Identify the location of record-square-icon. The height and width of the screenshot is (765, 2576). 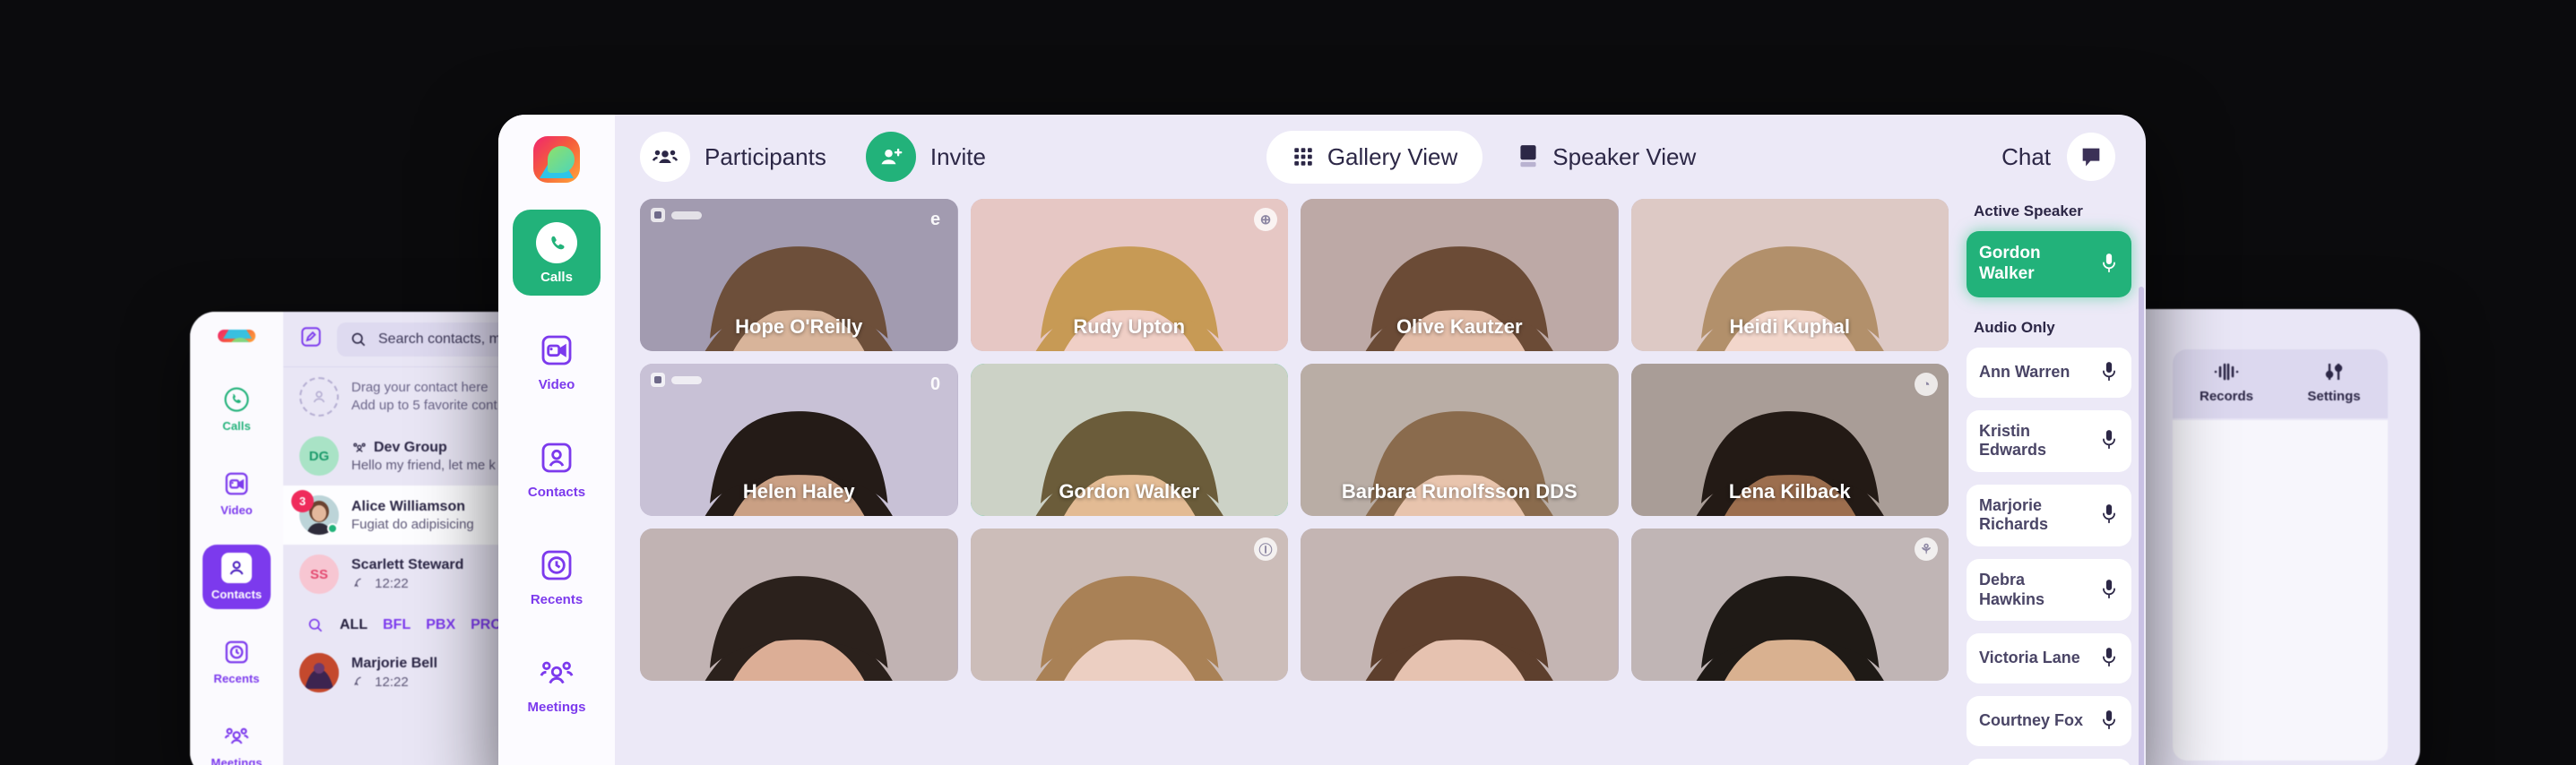
(658, 215).